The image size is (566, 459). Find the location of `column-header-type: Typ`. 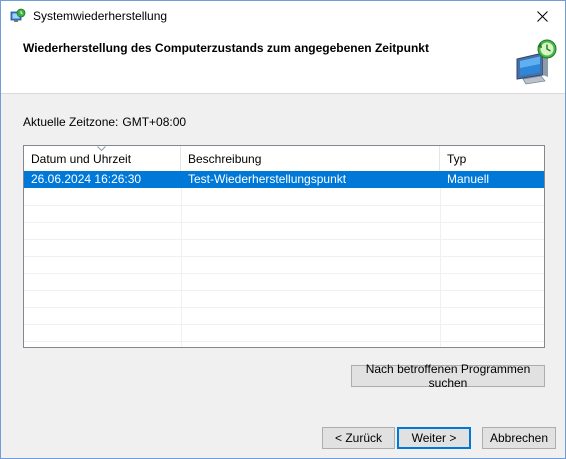

column-header-type: Typ is located at coordinates (492, 158).